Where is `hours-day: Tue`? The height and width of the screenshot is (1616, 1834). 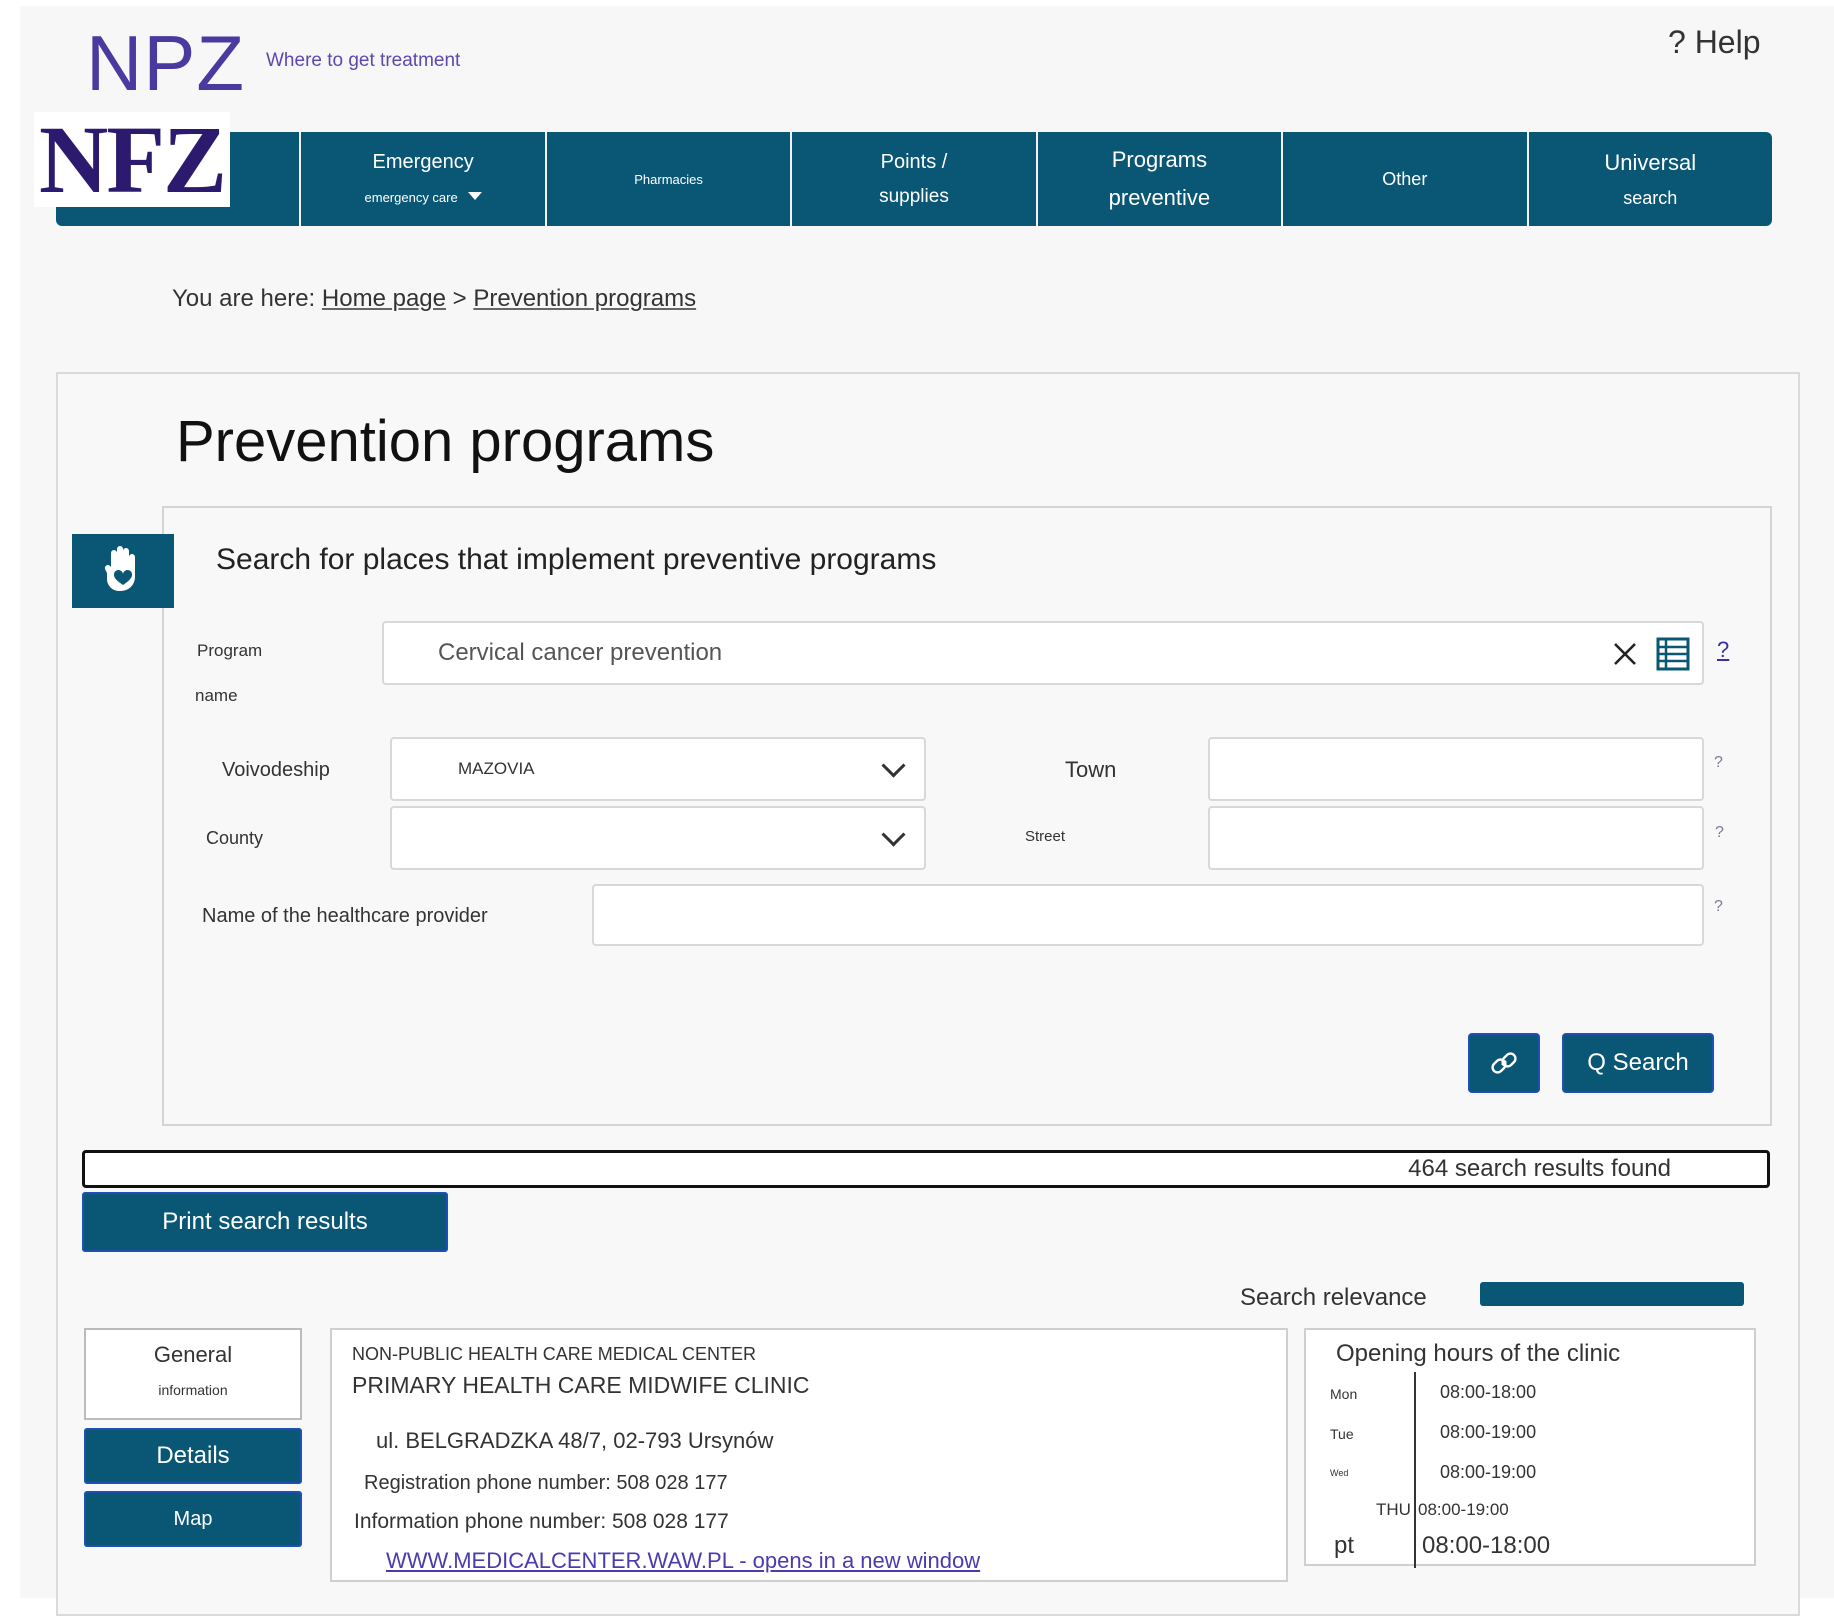
hours-day: Tue is located at coordinates (1342, 1434).